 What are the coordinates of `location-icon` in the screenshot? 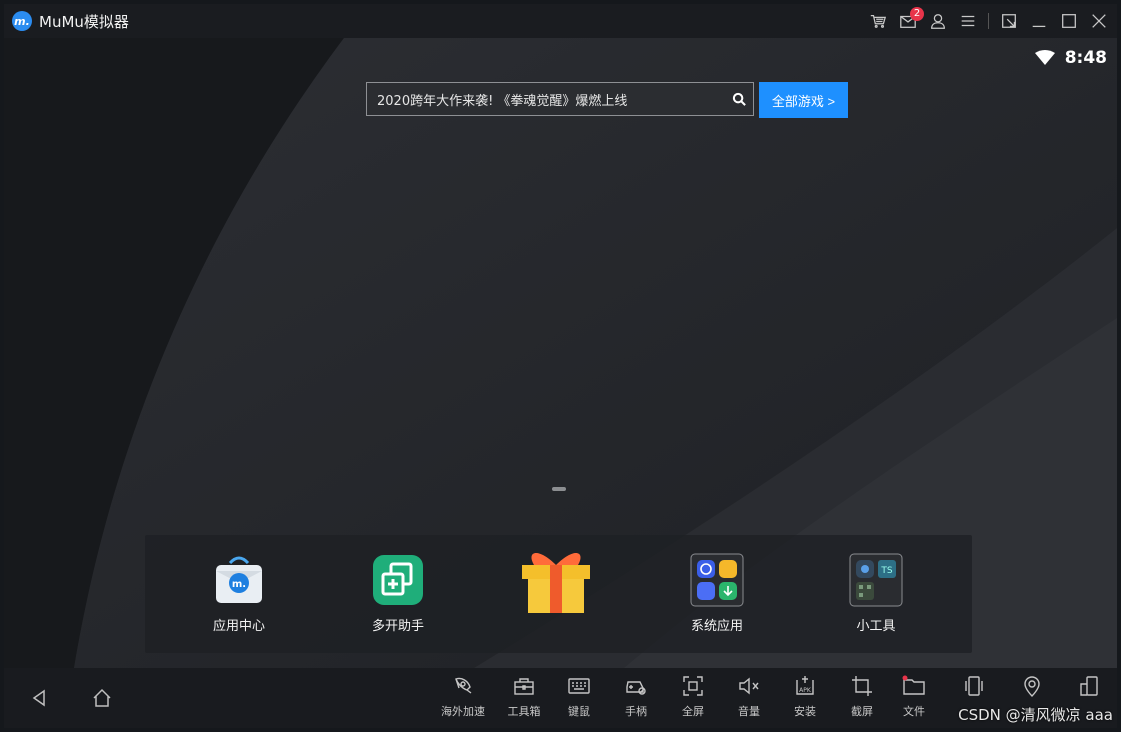 It's located at (1032, 686).